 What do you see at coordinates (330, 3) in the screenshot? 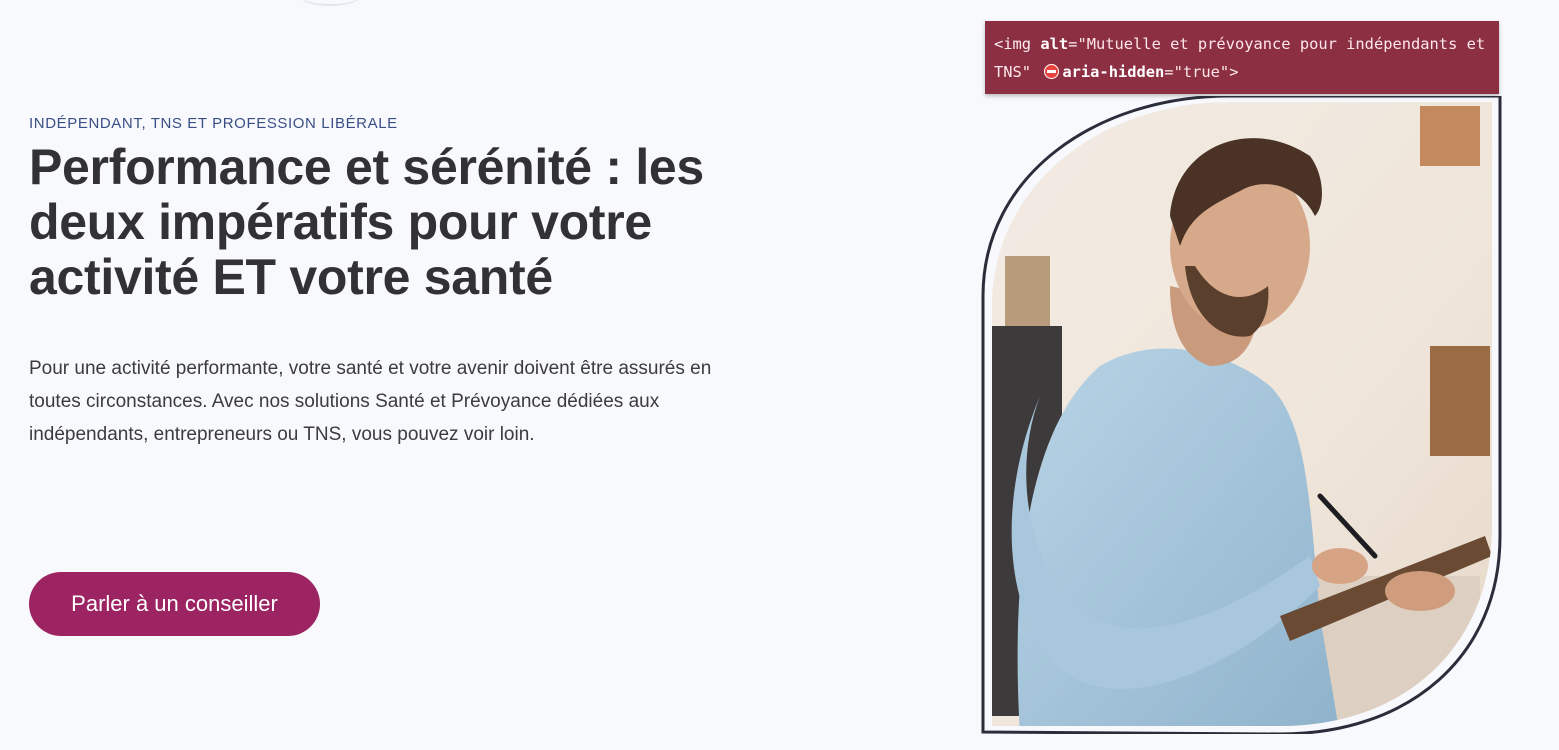
I see `top-decoration` at bounding box center [330, 3].